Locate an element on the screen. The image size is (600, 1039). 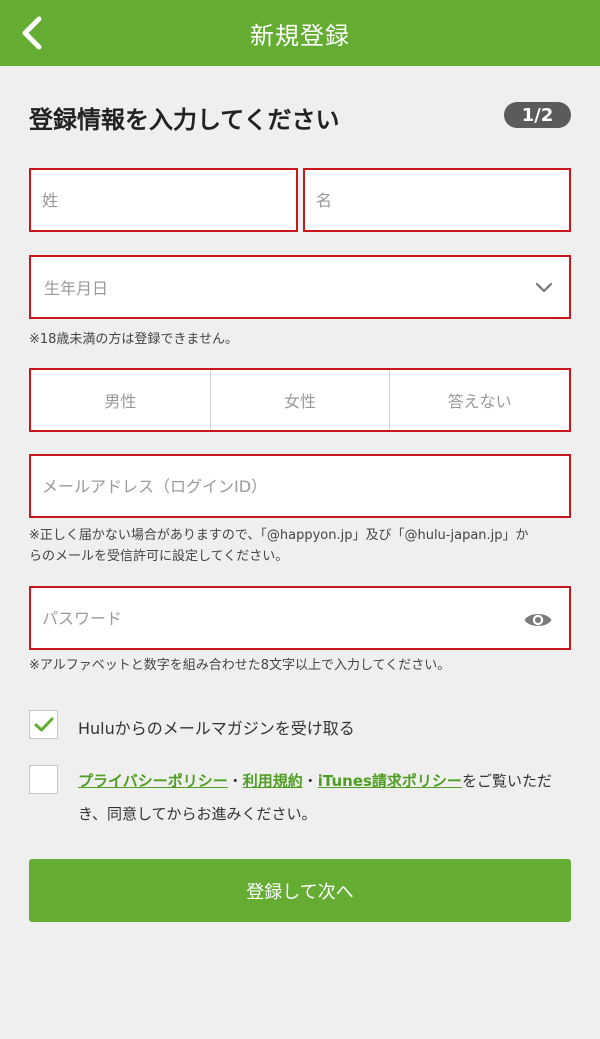
last-name-field is located at coordinates (163, 200).